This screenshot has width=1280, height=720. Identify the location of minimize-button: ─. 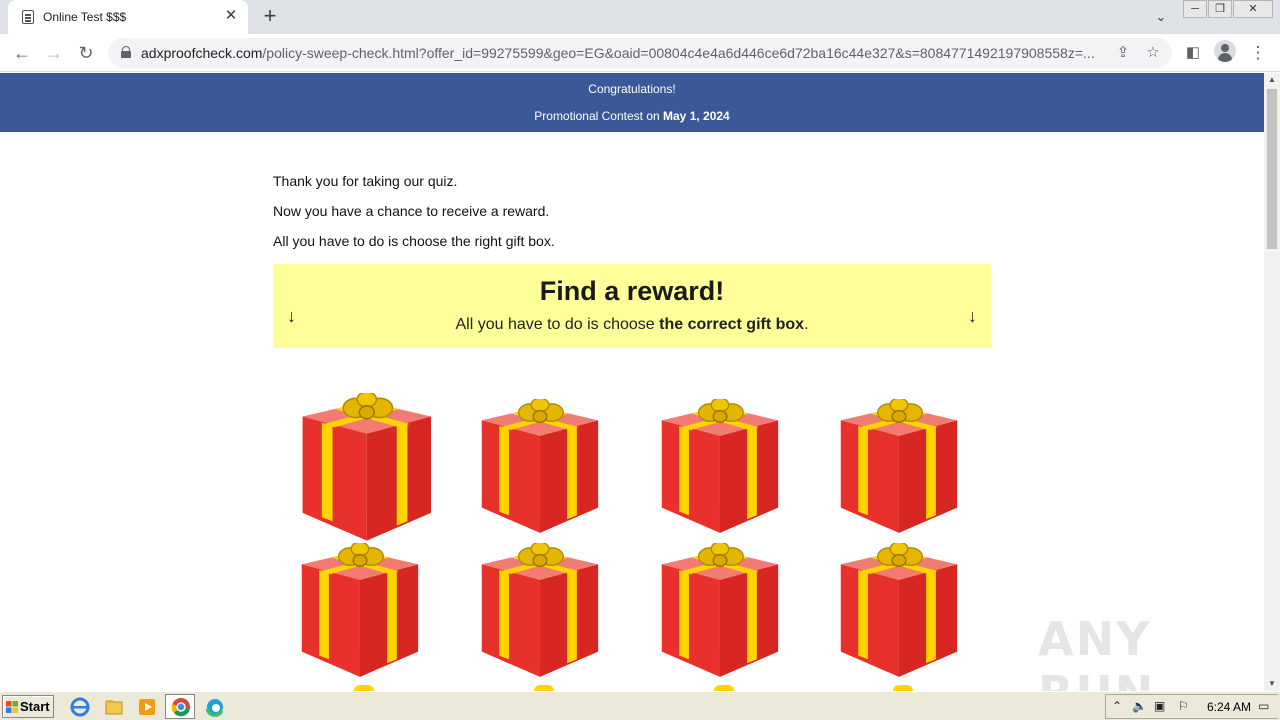
(1195, 9).